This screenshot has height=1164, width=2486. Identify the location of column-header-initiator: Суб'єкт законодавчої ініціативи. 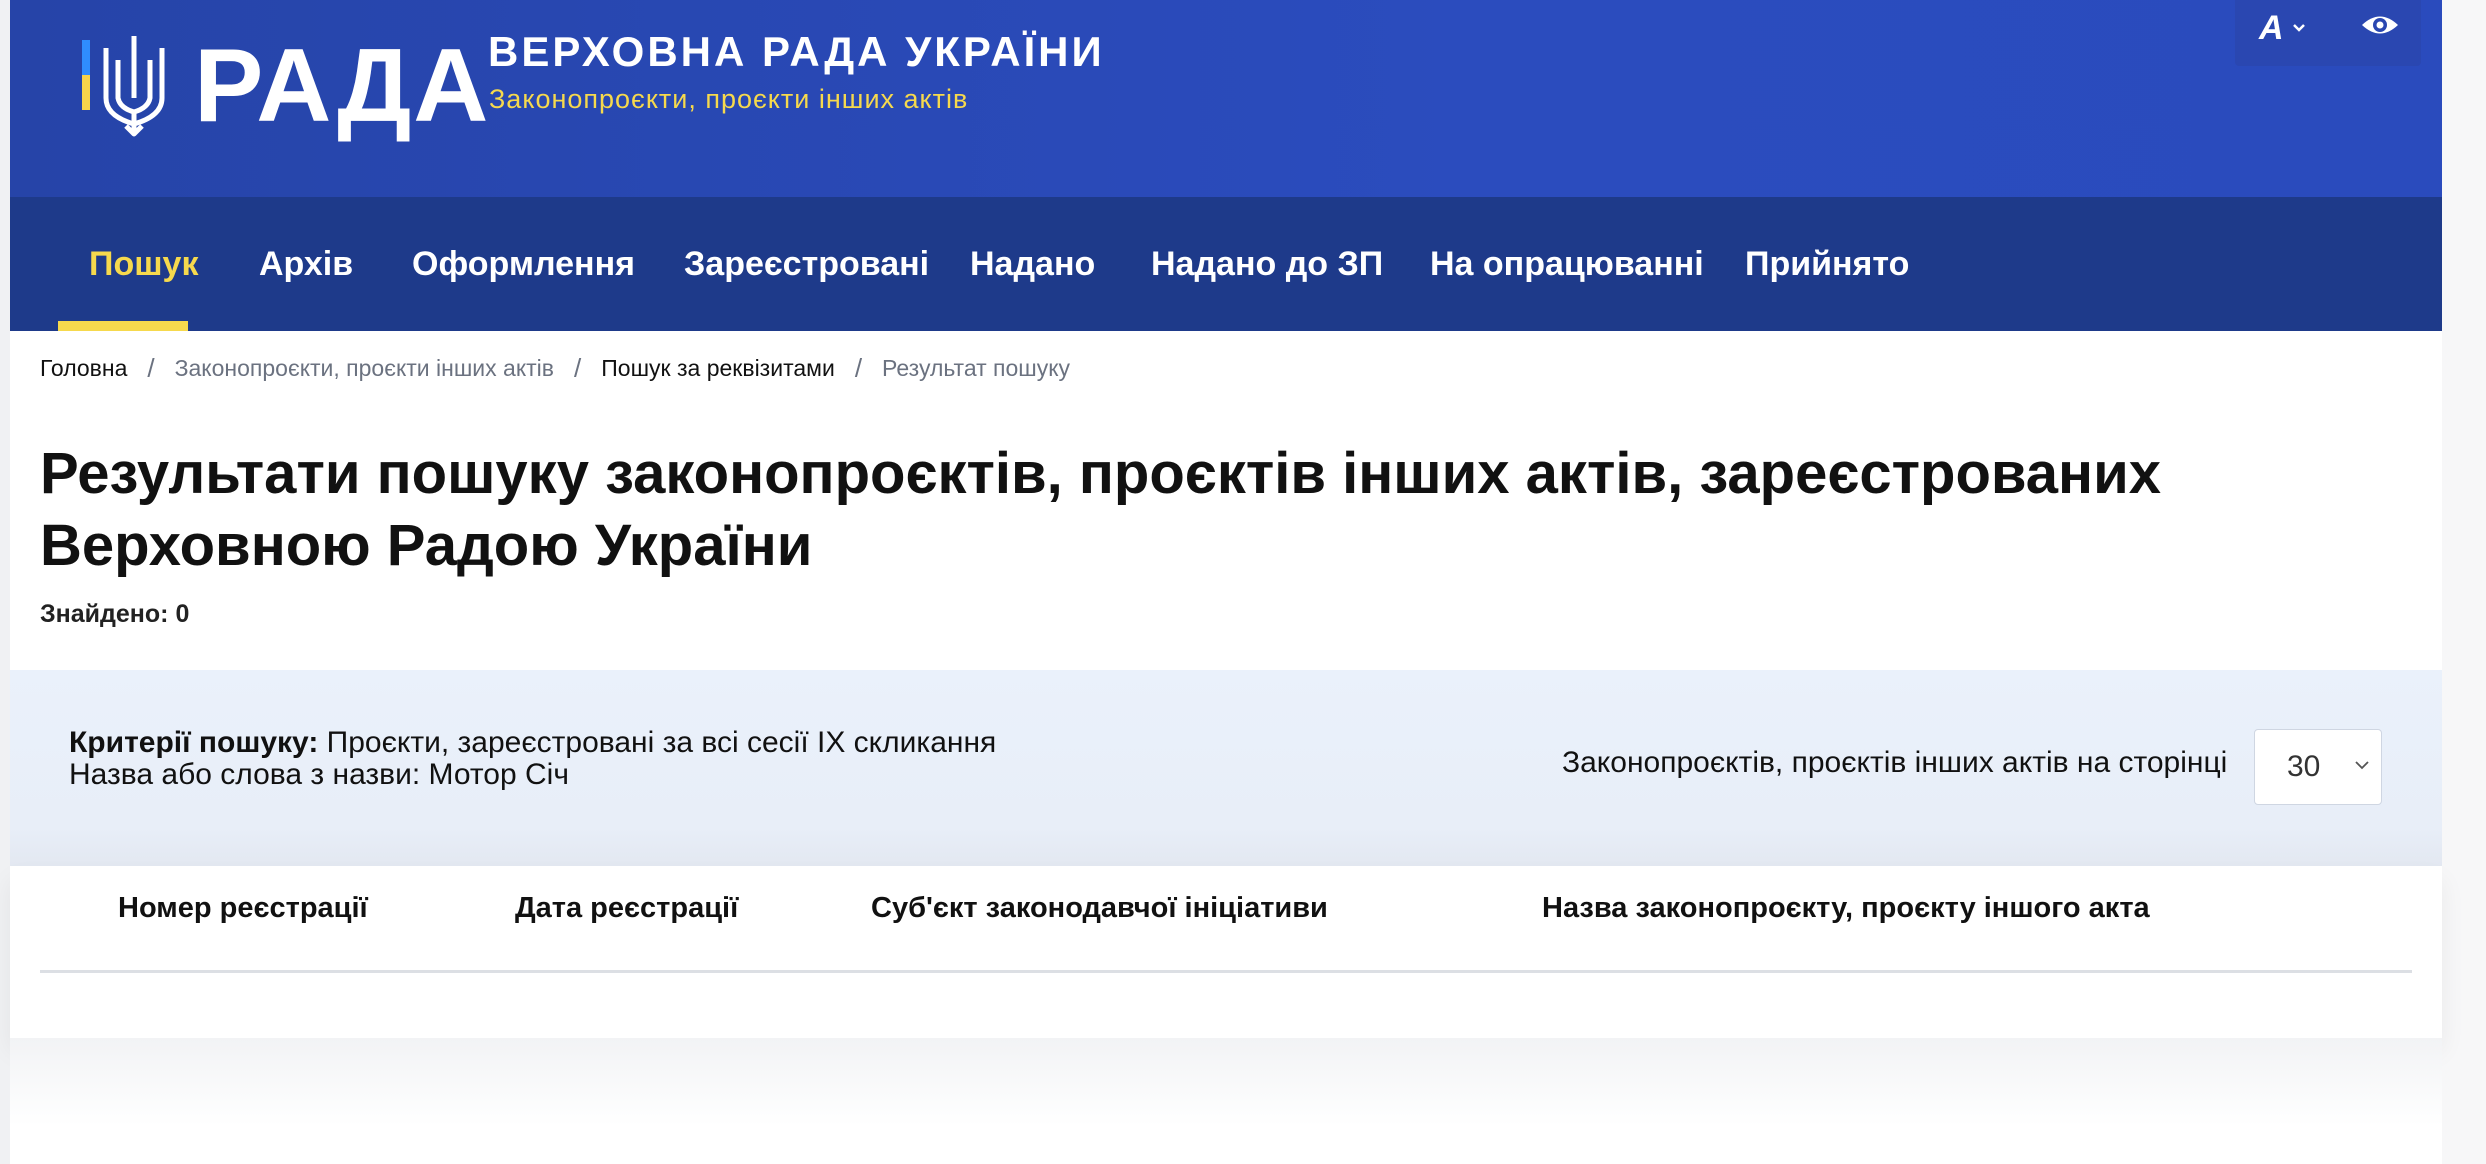
(1099, 908).